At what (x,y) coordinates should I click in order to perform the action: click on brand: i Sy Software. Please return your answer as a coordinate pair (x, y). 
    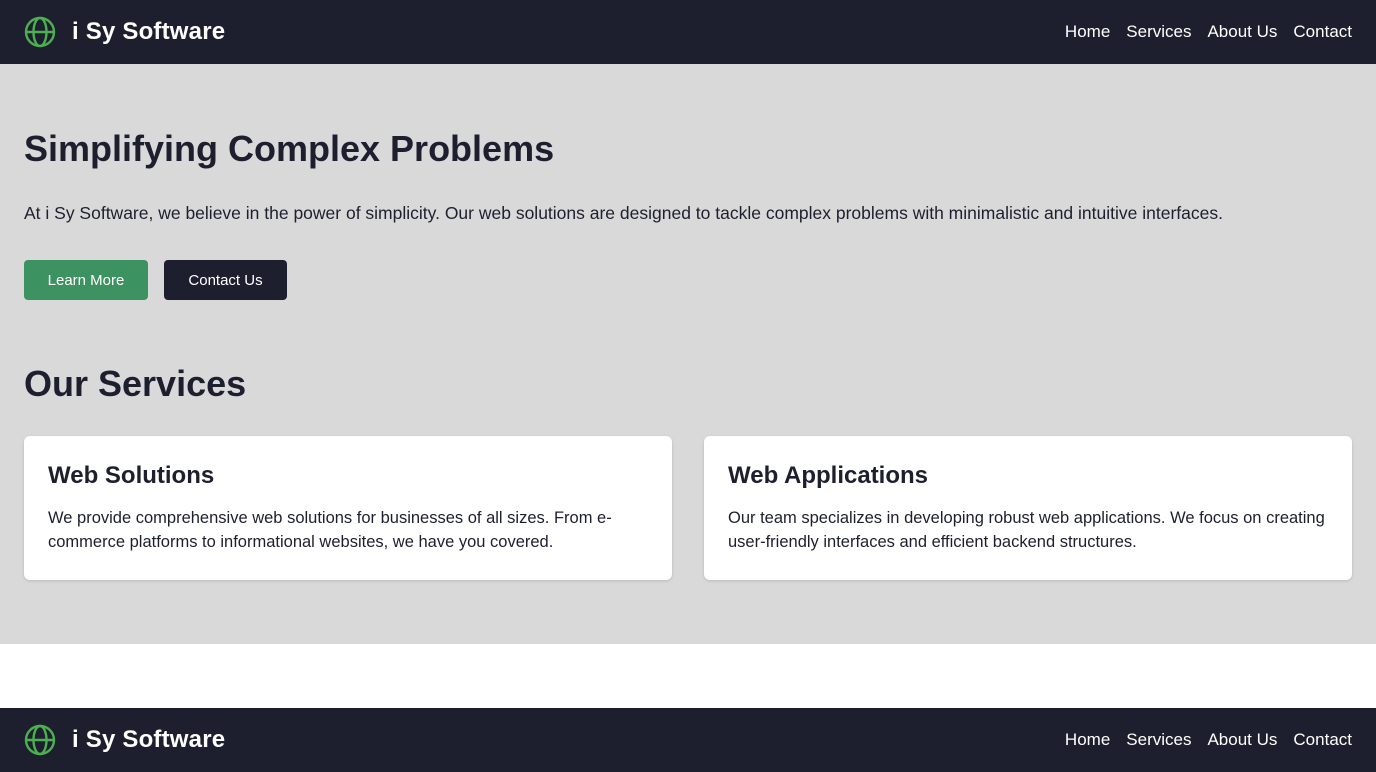
    Looking at the image, I should click on (124, 32).